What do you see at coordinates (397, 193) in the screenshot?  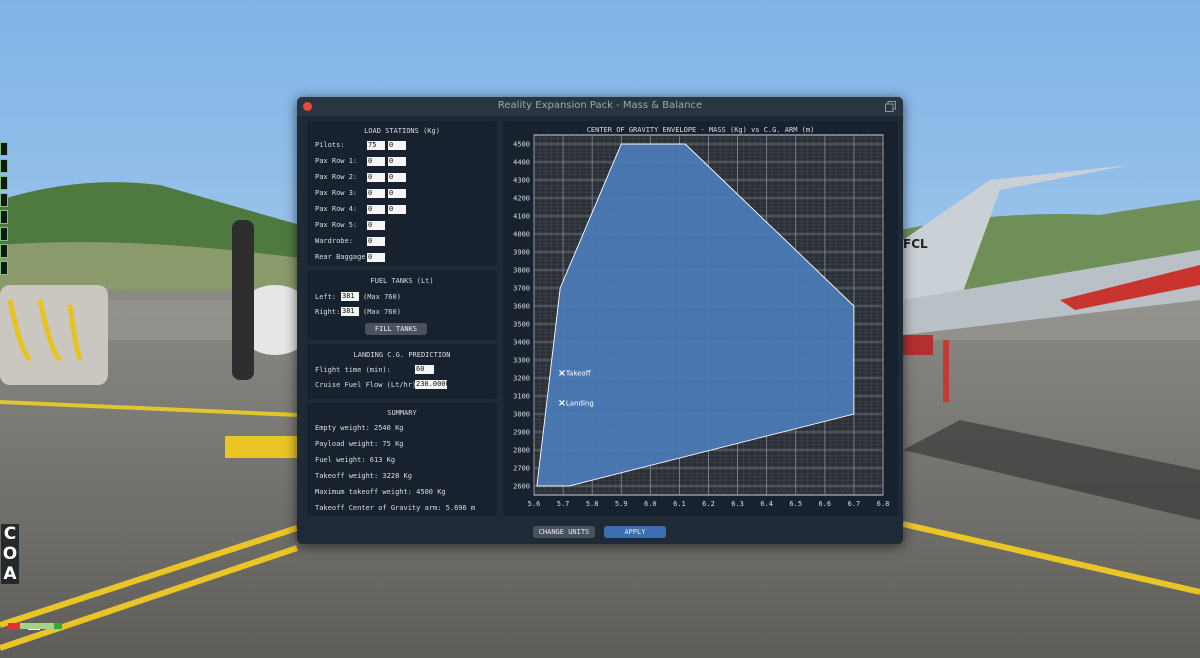 I see `pax-row-3-right-input: 0` at bounding box center [397, 193].